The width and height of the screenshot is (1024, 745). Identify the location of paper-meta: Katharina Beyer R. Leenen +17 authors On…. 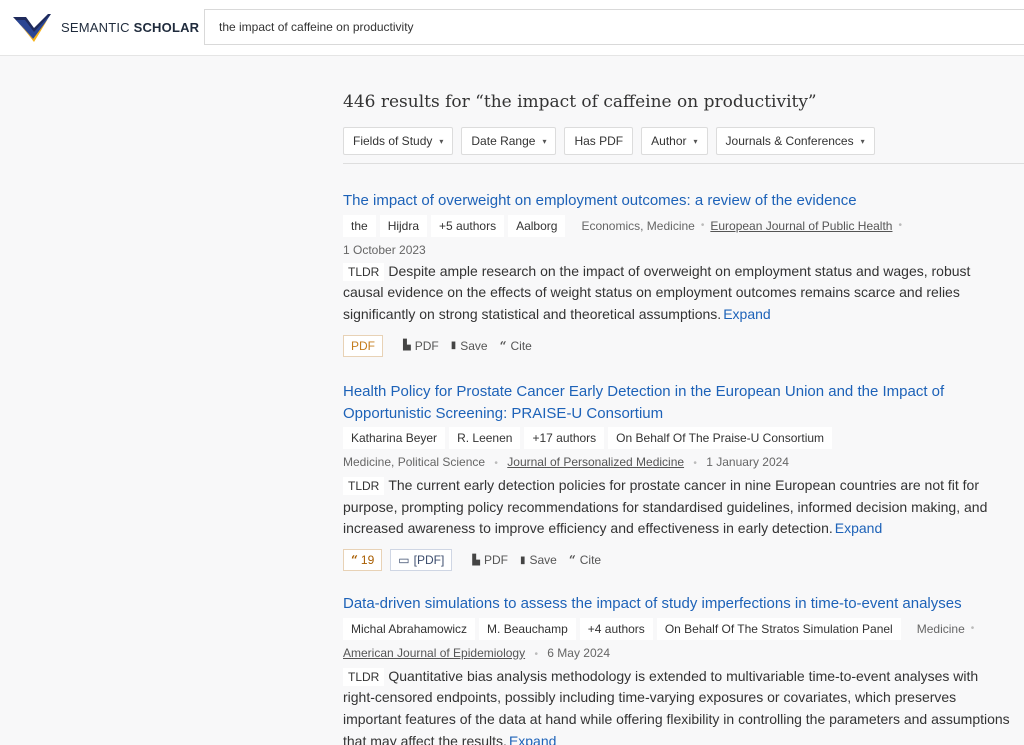
(678, 438).